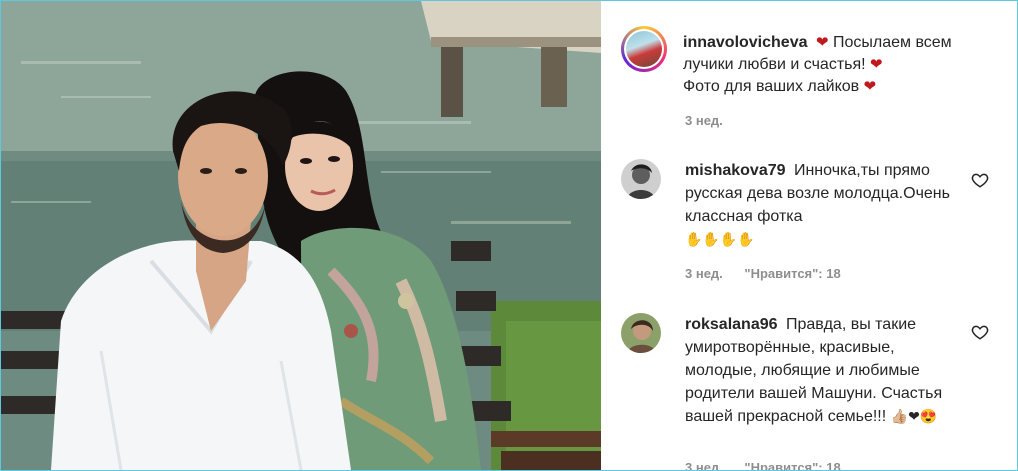  I want to click on comment-emoji: ✋✋✋✋, so click(720, 239).